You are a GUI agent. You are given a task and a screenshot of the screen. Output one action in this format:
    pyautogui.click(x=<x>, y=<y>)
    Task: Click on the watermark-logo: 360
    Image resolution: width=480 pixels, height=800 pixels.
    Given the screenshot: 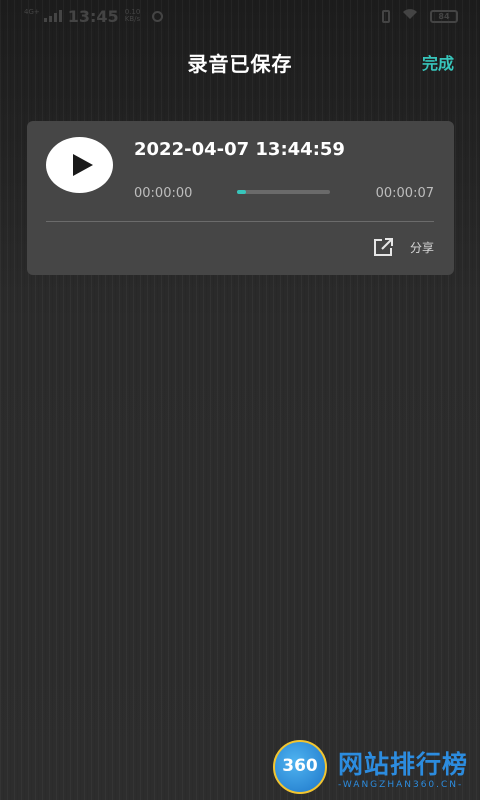 What is the action you would take?
    pyautogui.click(x=300, y=767)
    